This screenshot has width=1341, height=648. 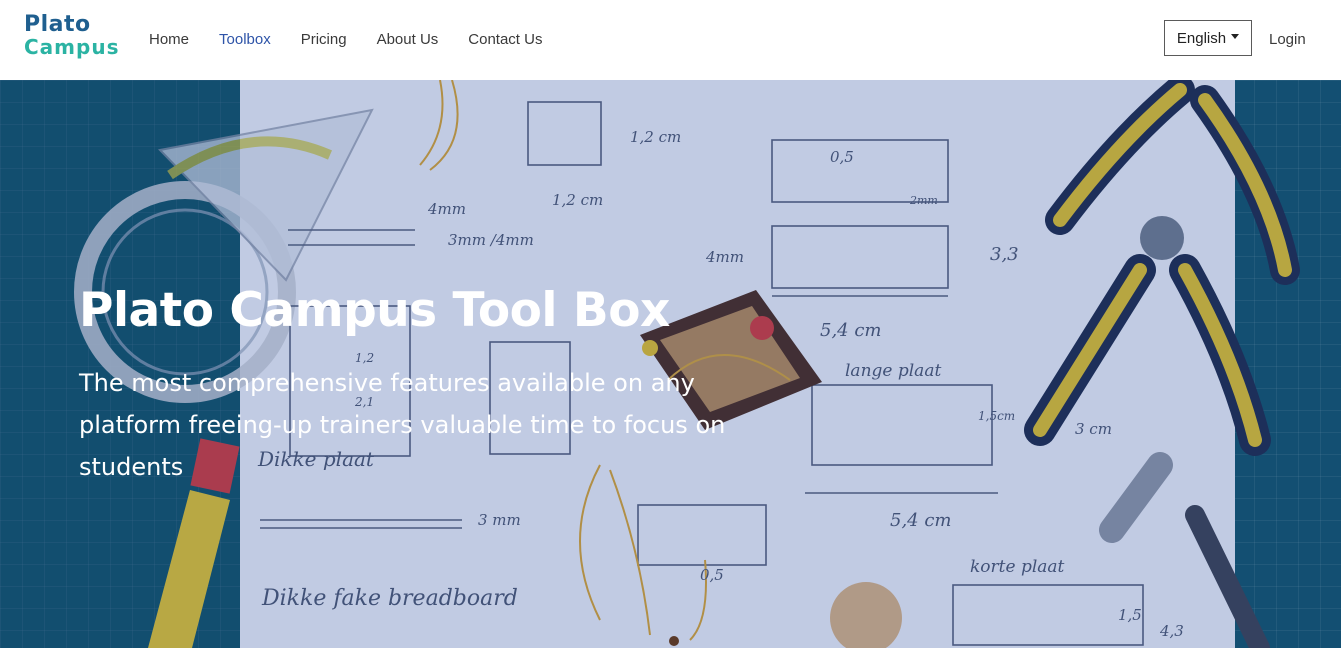 What do you see at coordinates (674, 641) in the screenshot?
I see `carousel-indicator` at bounding box center [674, 641].